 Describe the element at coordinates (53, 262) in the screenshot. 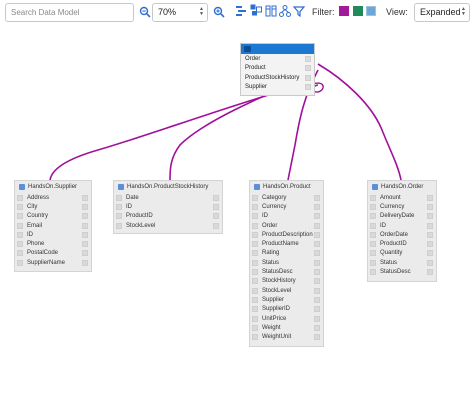

I see `field-row: SupplierName` at that location.